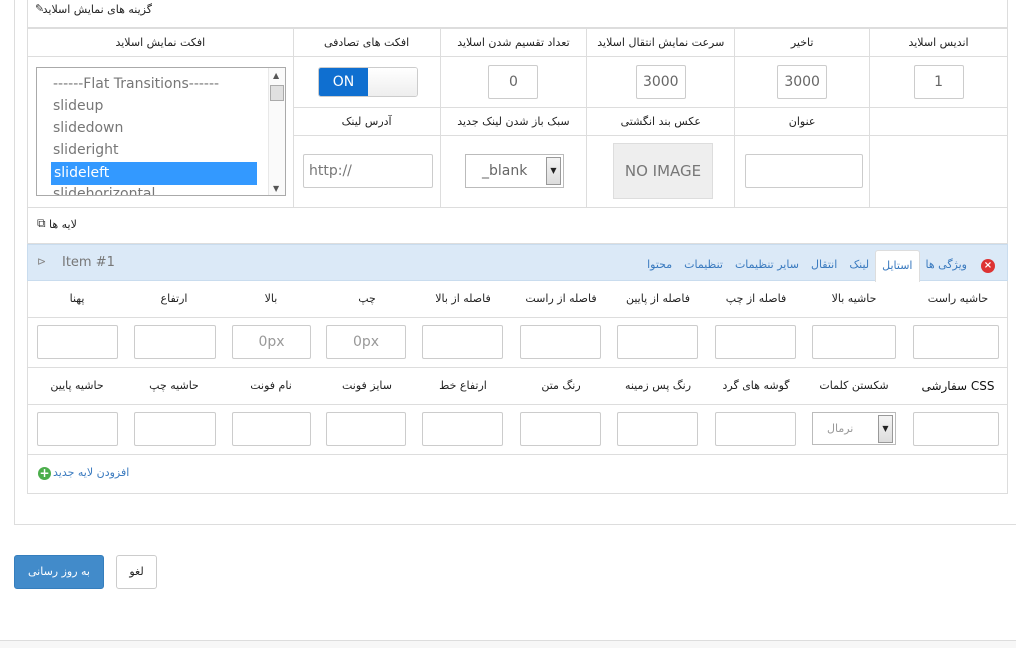 The width and height of the screenshot is (1016, 648). Describe the element at coordinates (560, 429) in the screenshot. I see `text-color-input` at that location.